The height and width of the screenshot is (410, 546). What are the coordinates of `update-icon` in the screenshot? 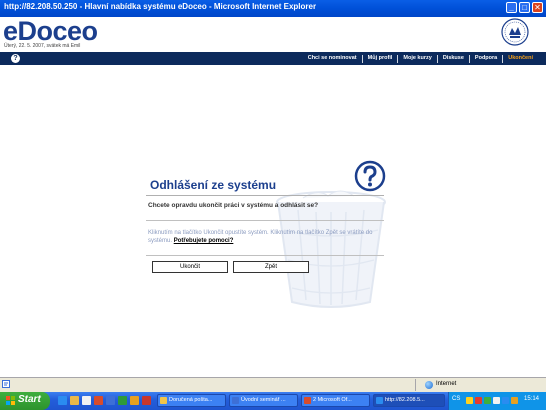 It's located at (514, 400).